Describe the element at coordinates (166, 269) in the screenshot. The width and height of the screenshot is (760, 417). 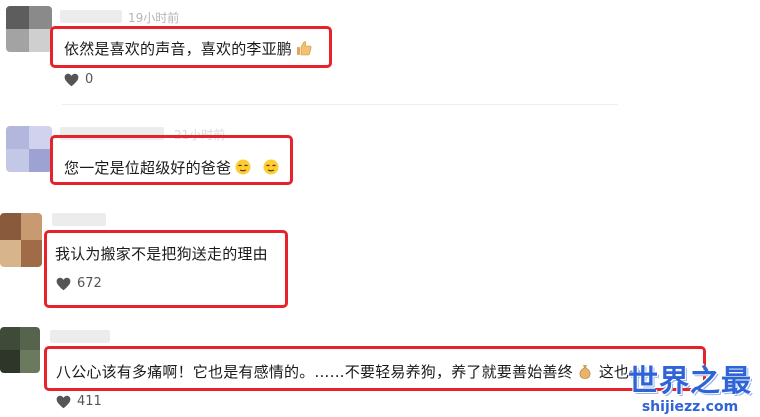
I see `highlight-box` at that location.